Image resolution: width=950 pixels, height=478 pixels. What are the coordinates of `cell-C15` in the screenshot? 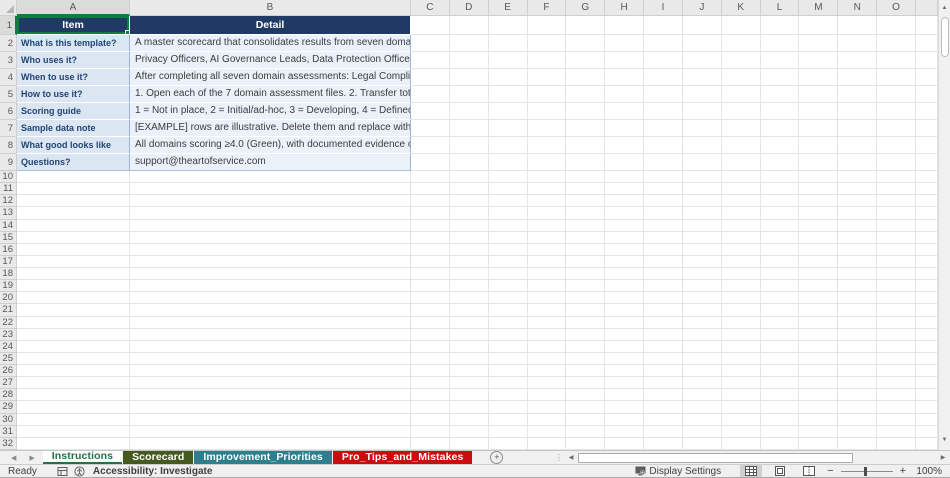 It's located at (430, 237).